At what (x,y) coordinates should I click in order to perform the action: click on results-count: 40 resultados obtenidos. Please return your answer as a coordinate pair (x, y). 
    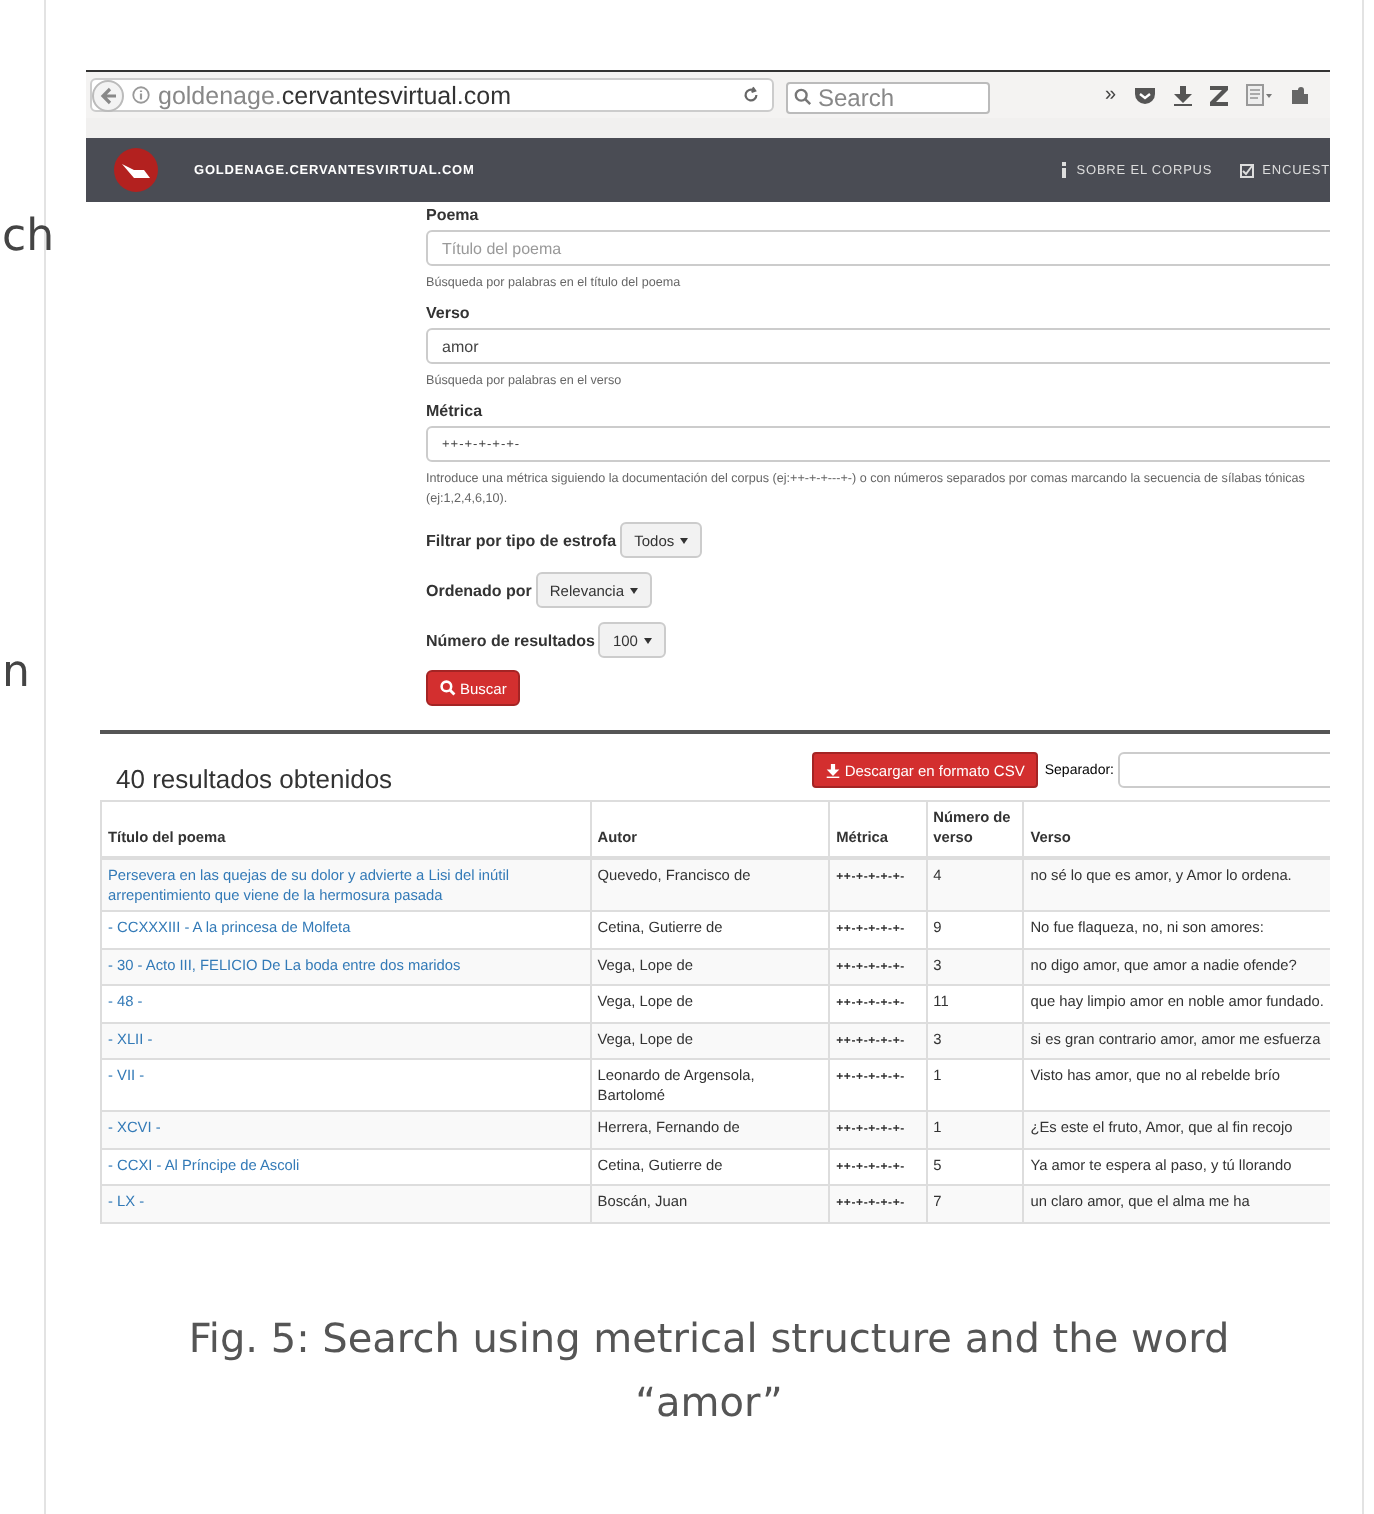
    Looking at the image, I should click on (254, 778).